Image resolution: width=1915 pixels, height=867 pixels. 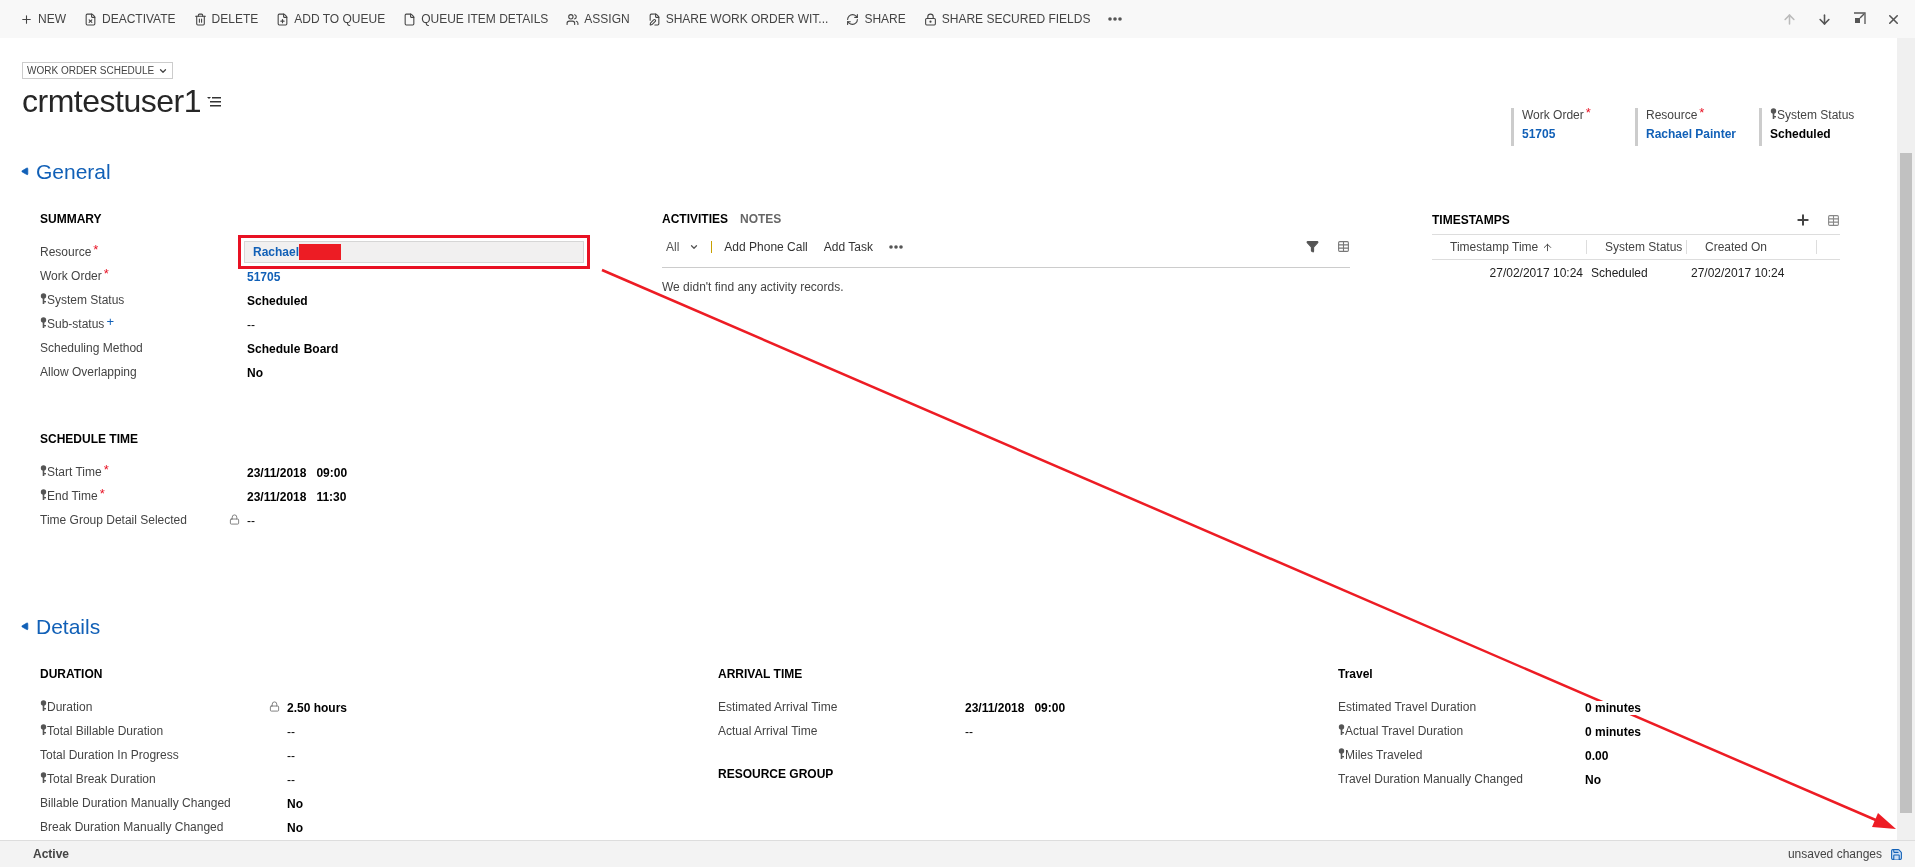 I want to click on field-label: End Time, so click(x=72, y=496).